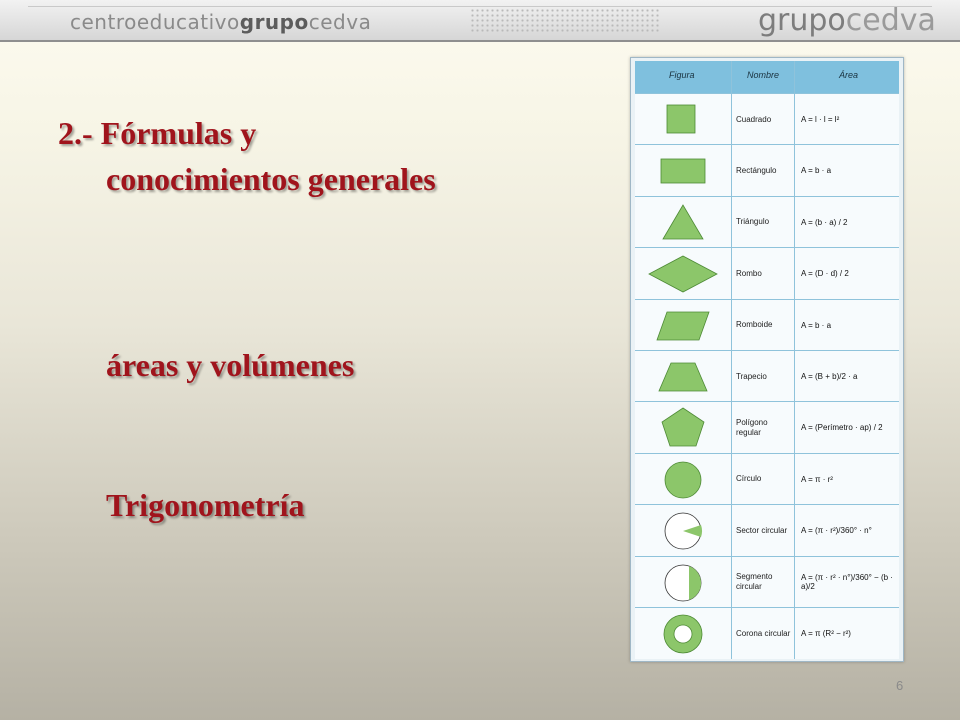 The width and height of the screenshot is (960, 720). I want to click on table-row: Triángulo A = (b · a) / 2, so click(767, 221).